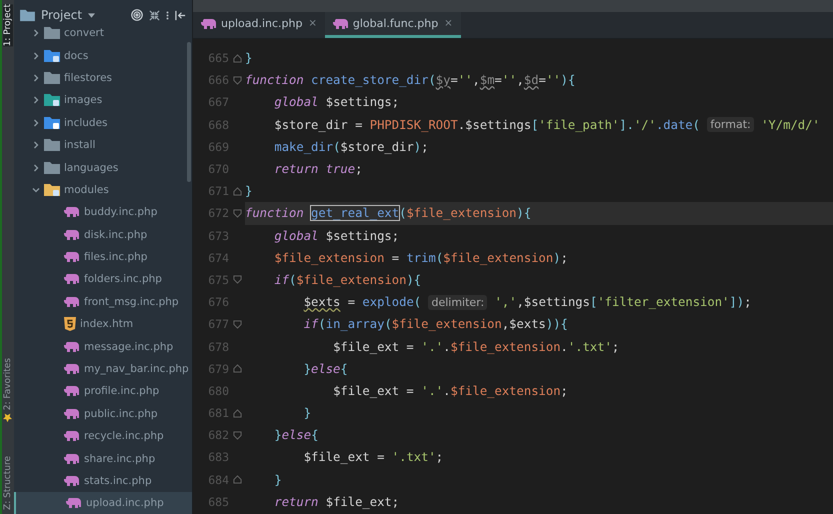 The height and width of the screenshot is (514, 833). What do you see at coordinates (103, 414) in the screenshot?
I see `tree-item: public.inc.php` at bounding box center [103, 414].